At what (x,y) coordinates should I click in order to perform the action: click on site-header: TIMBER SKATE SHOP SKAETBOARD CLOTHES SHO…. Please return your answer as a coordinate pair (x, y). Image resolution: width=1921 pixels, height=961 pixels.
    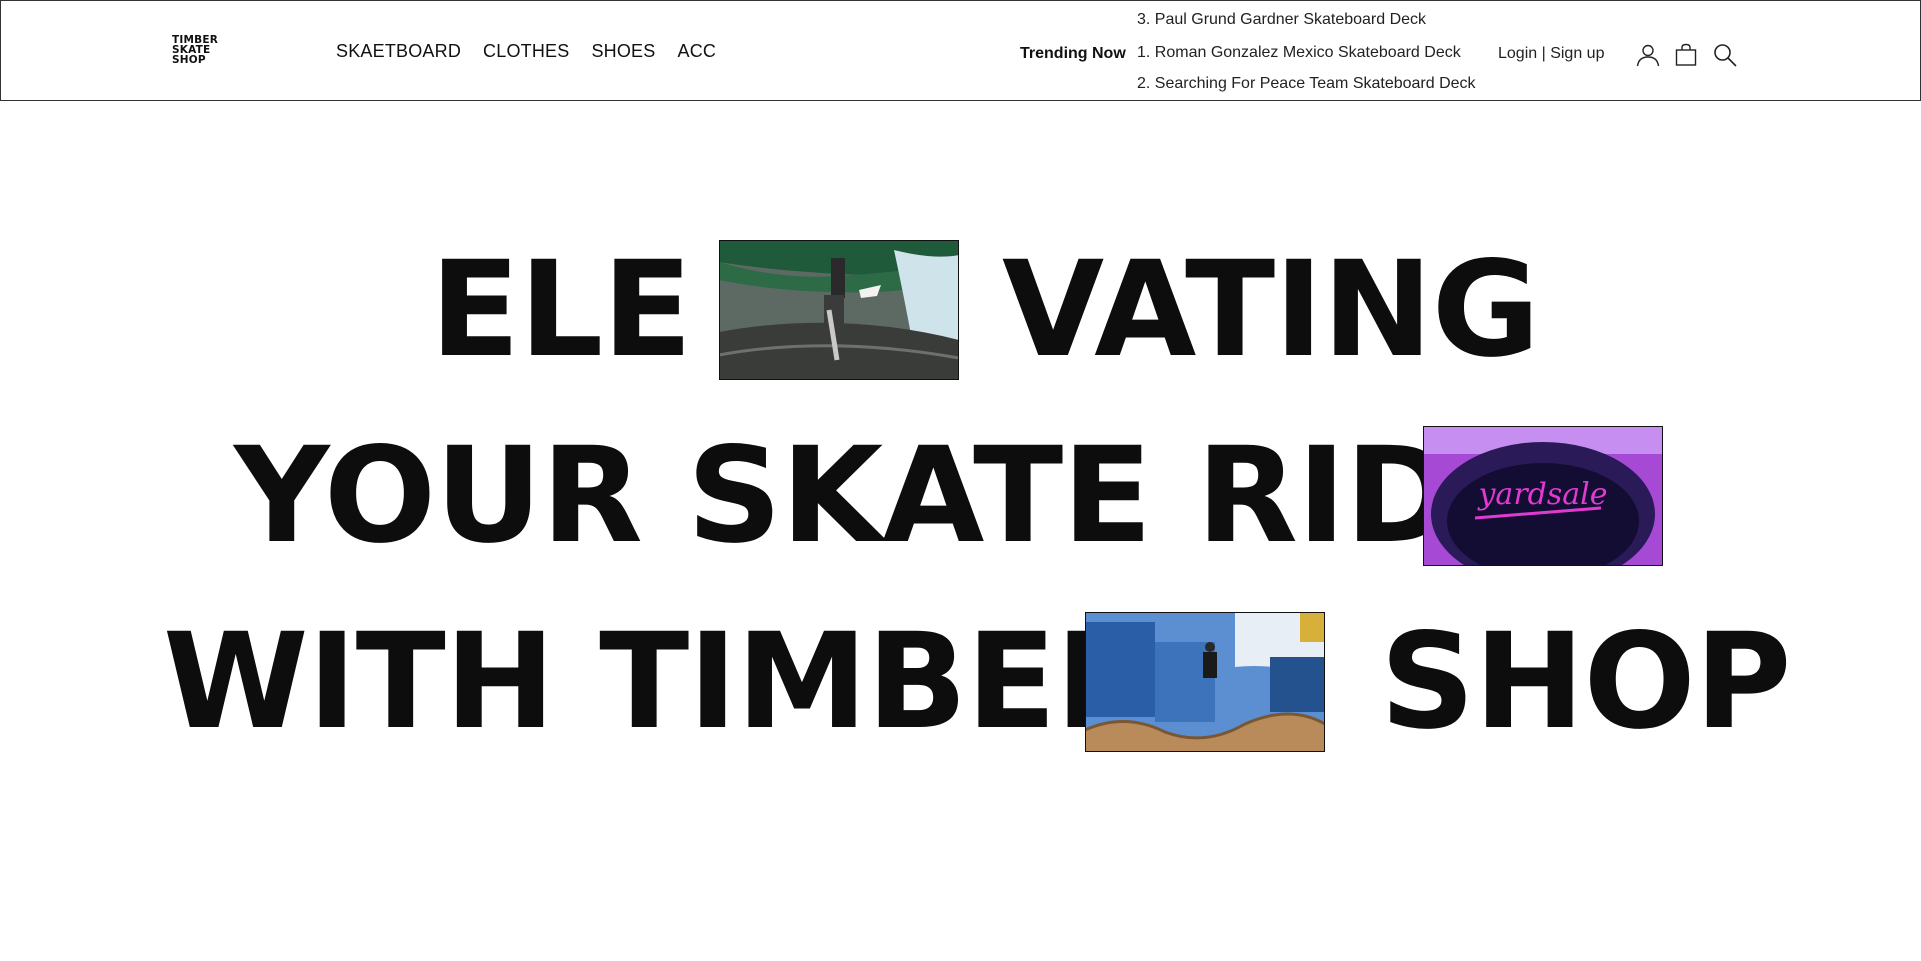
    Looking at the image, I should click on (960, 50).